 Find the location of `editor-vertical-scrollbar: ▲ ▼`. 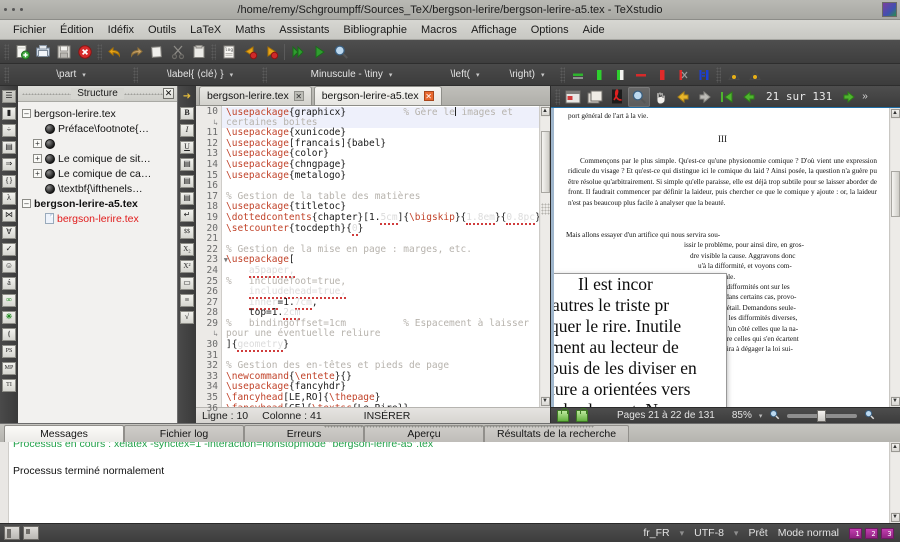

editor-vertical-scrollbar: ▲ ▼ is located at coordinates (544, 256).